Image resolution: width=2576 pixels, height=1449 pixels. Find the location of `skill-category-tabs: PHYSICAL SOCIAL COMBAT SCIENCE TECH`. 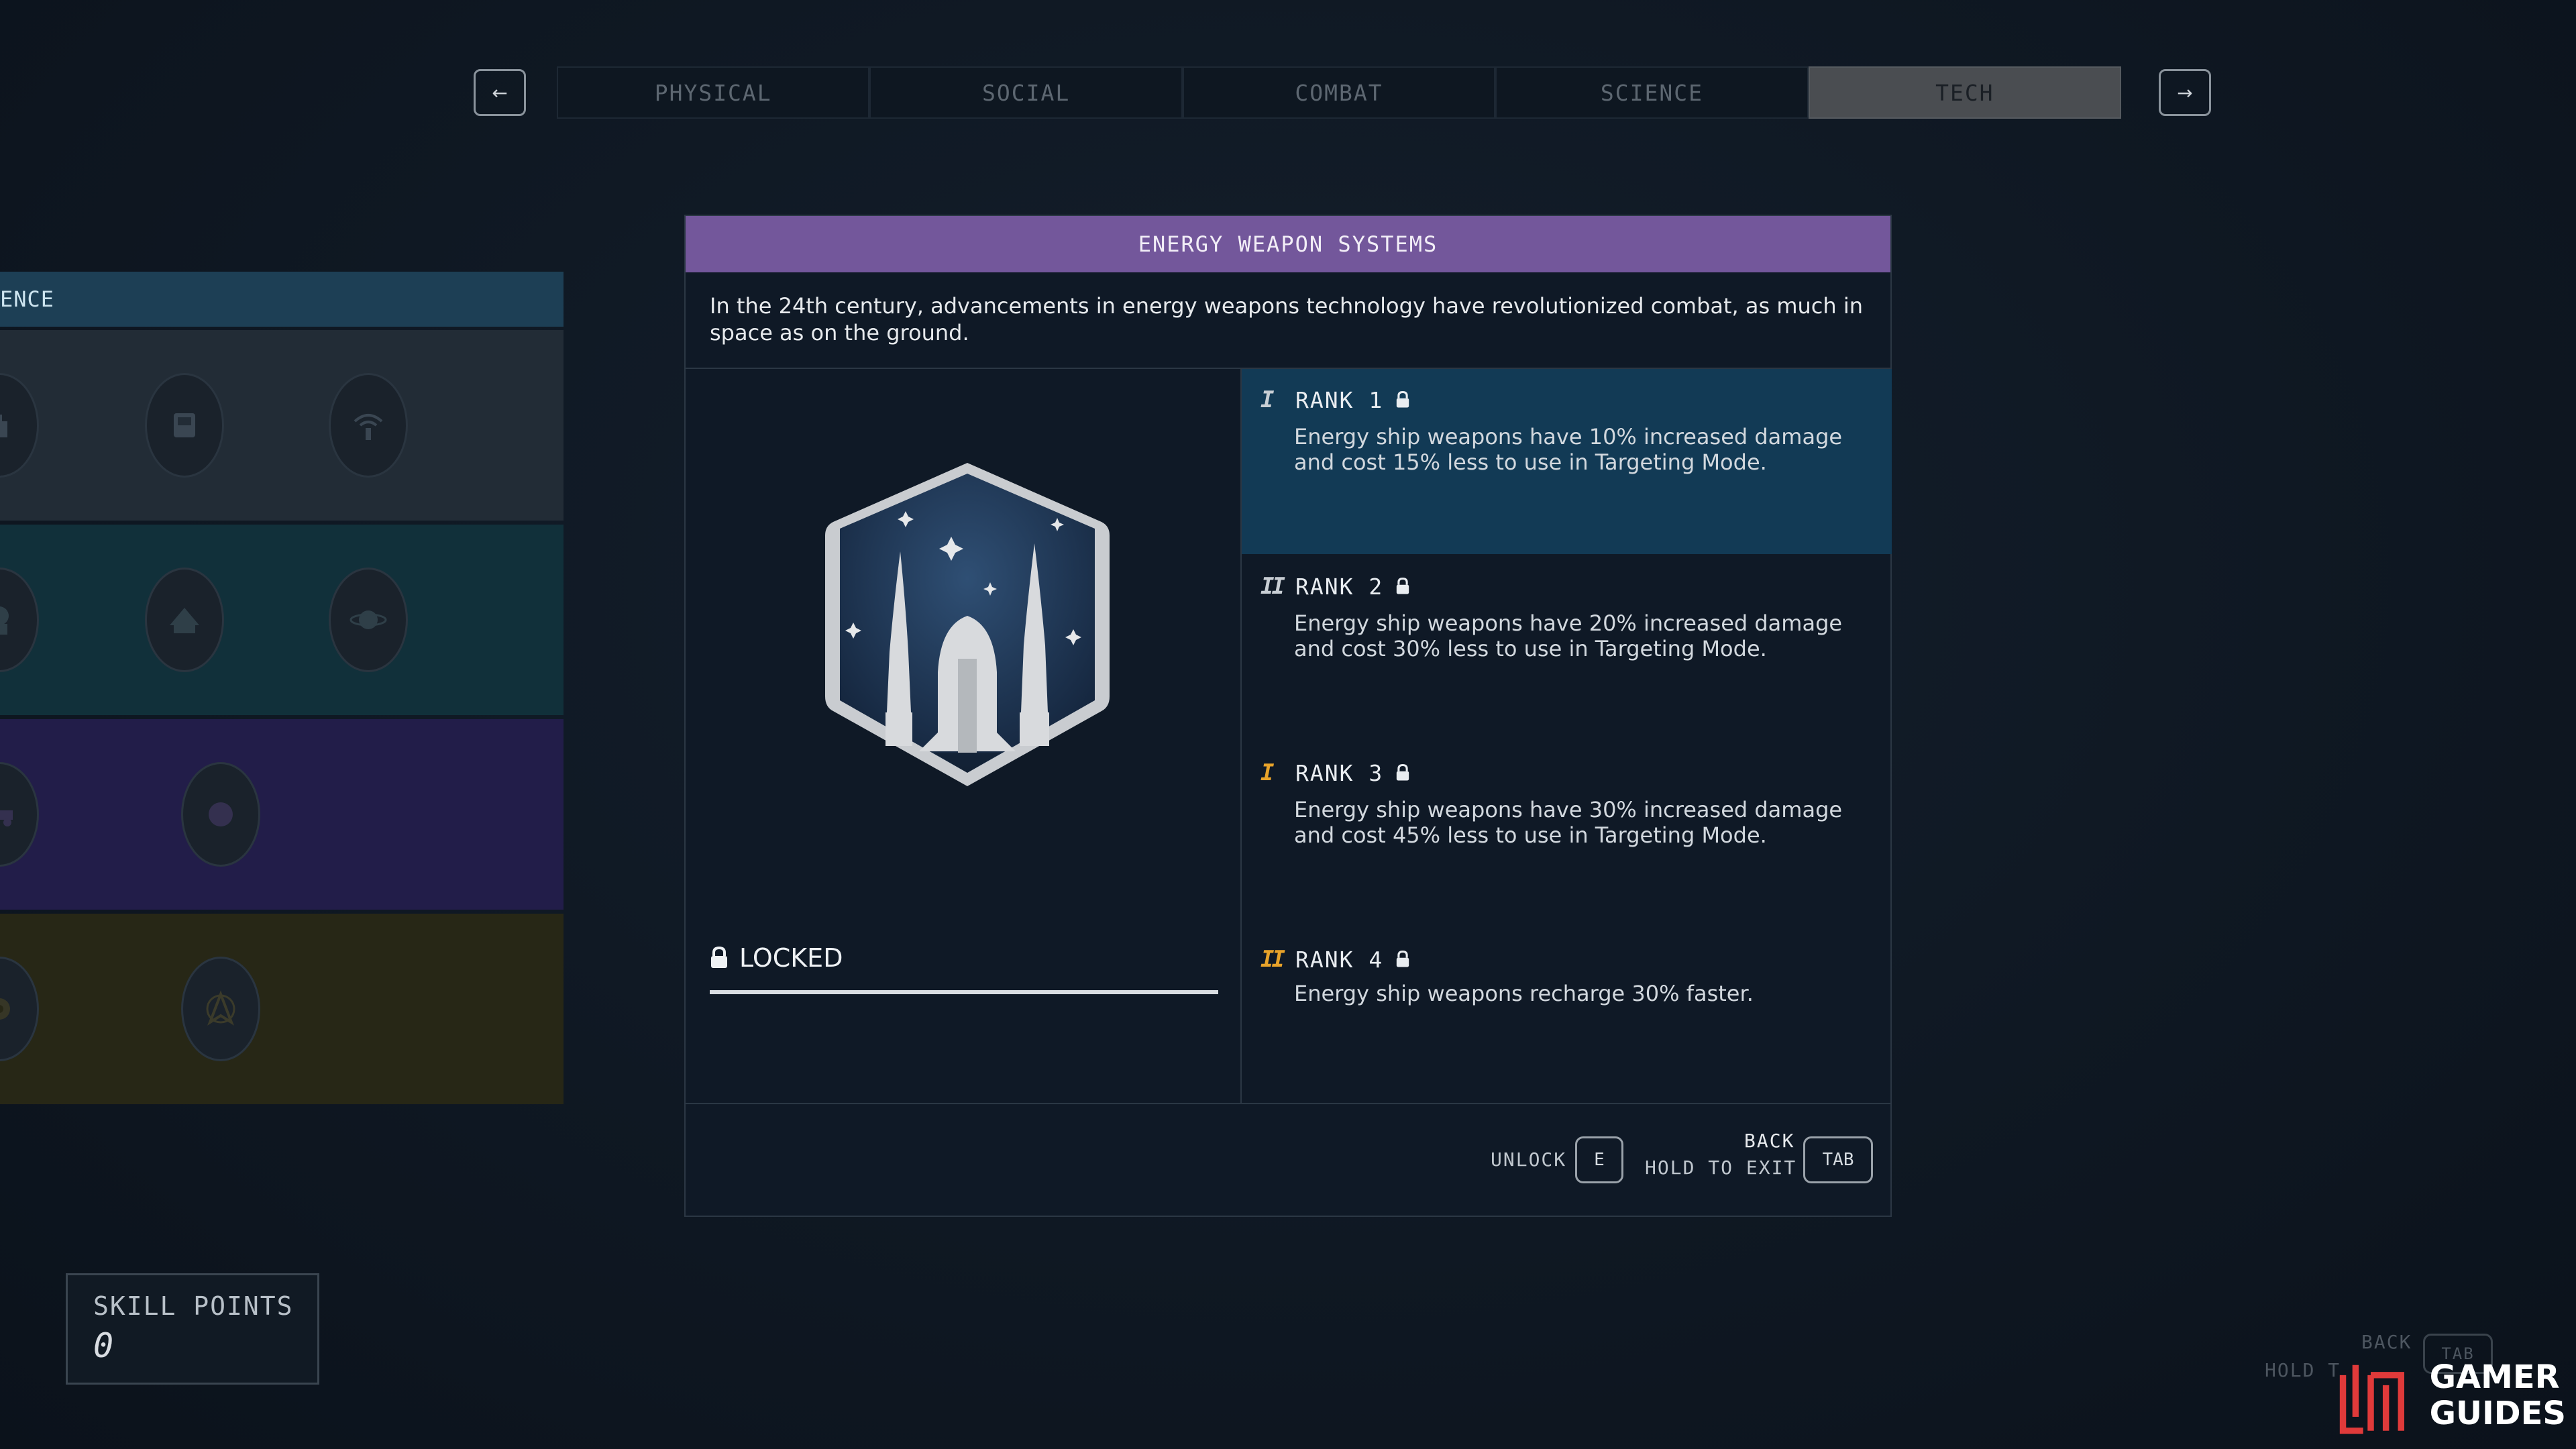

skill-category-tabs: PHYSICAL SOCIAL COMBAT SCIENCE TECH is located at coordinates (1339, 92).